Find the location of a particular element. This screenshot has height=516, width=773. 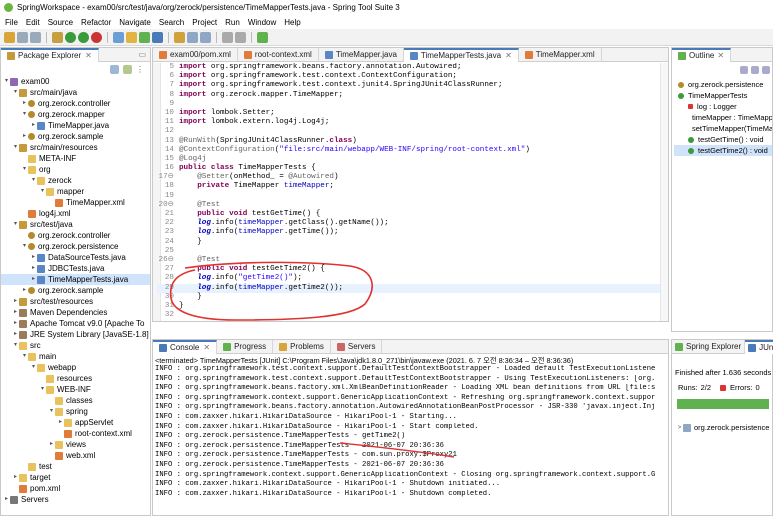

tree-item: ▾ src is located at coordinates (75, 345).